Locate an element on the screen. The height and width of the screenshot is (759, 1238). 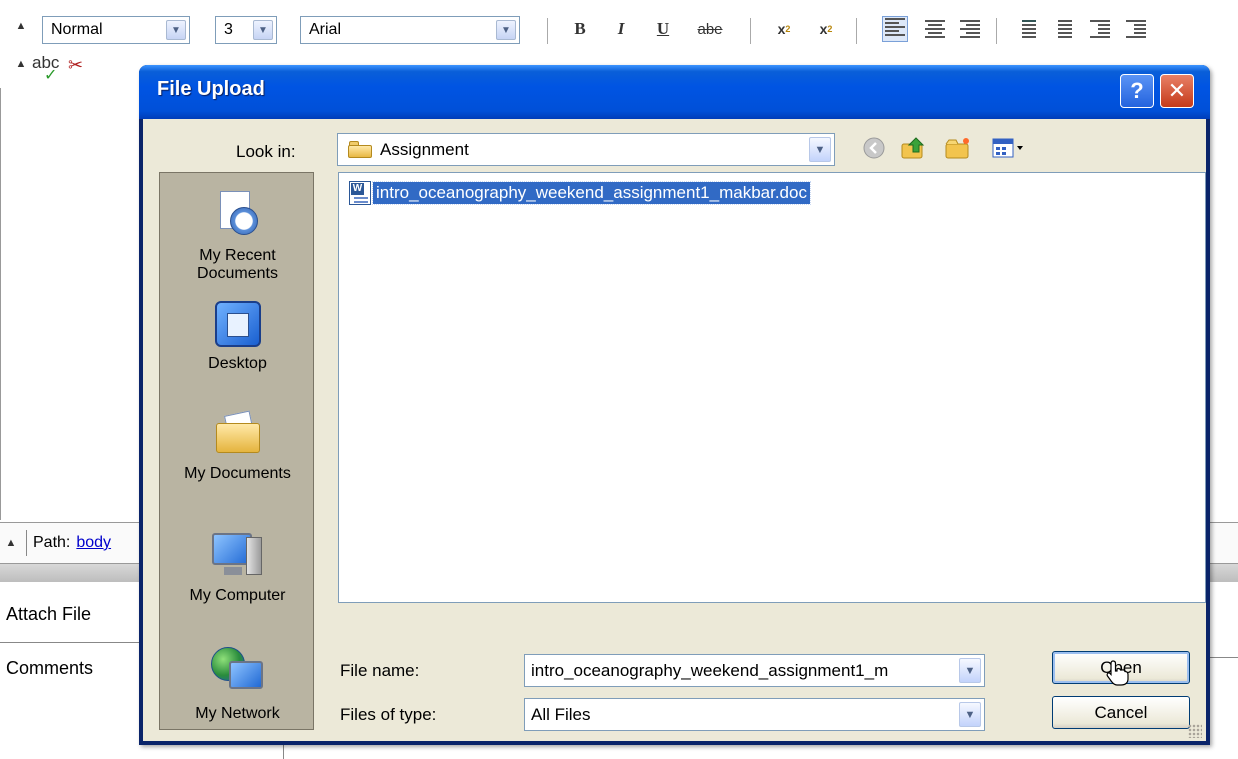
place-label: Documents is located at coordinates (237, 273).